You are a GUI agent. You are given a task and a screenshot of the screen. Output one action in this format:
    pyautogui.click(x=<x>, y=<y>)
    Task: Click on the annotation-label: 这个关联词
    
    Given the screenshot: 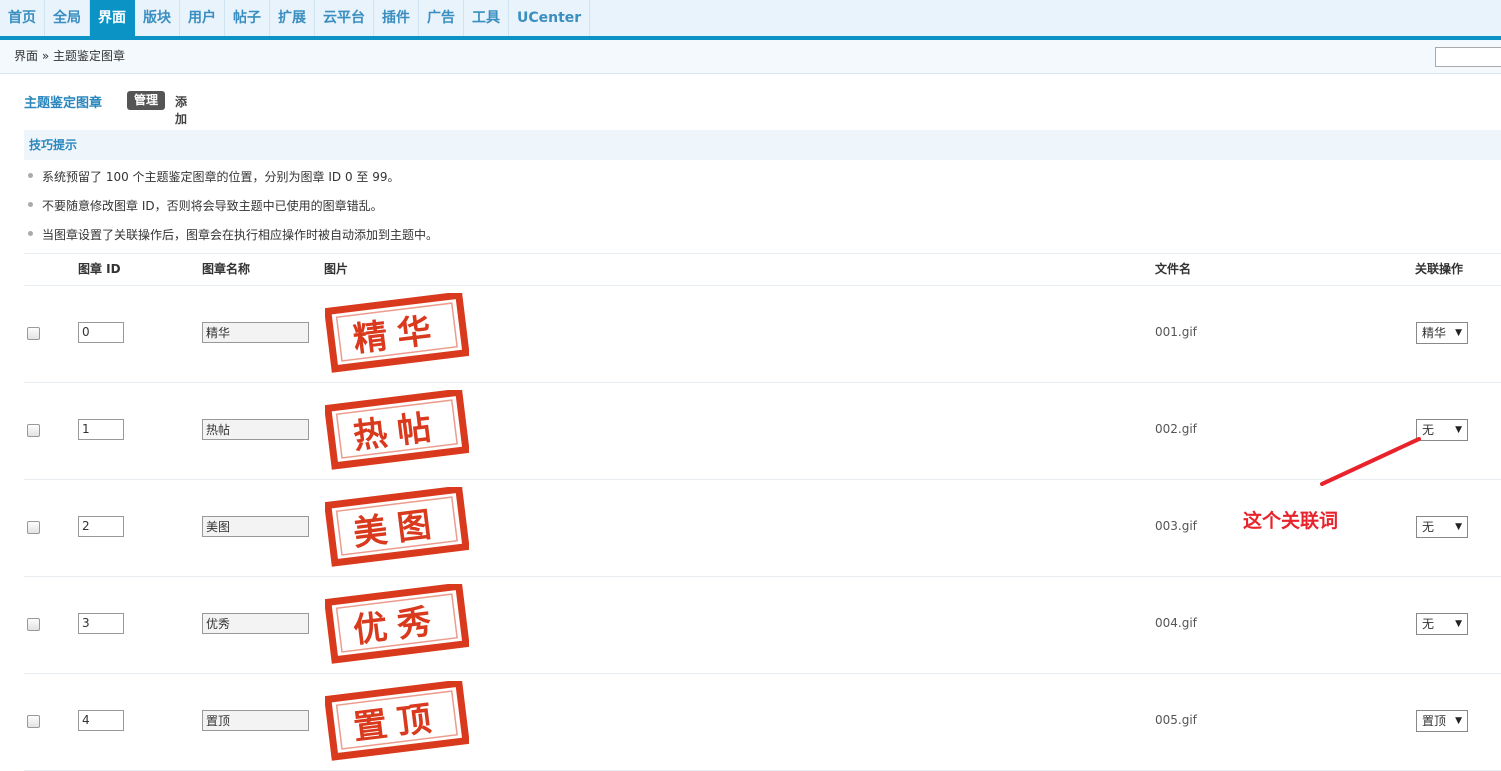 What is the action you would take?
    pyautogui.click(x=1291, y=521)
    